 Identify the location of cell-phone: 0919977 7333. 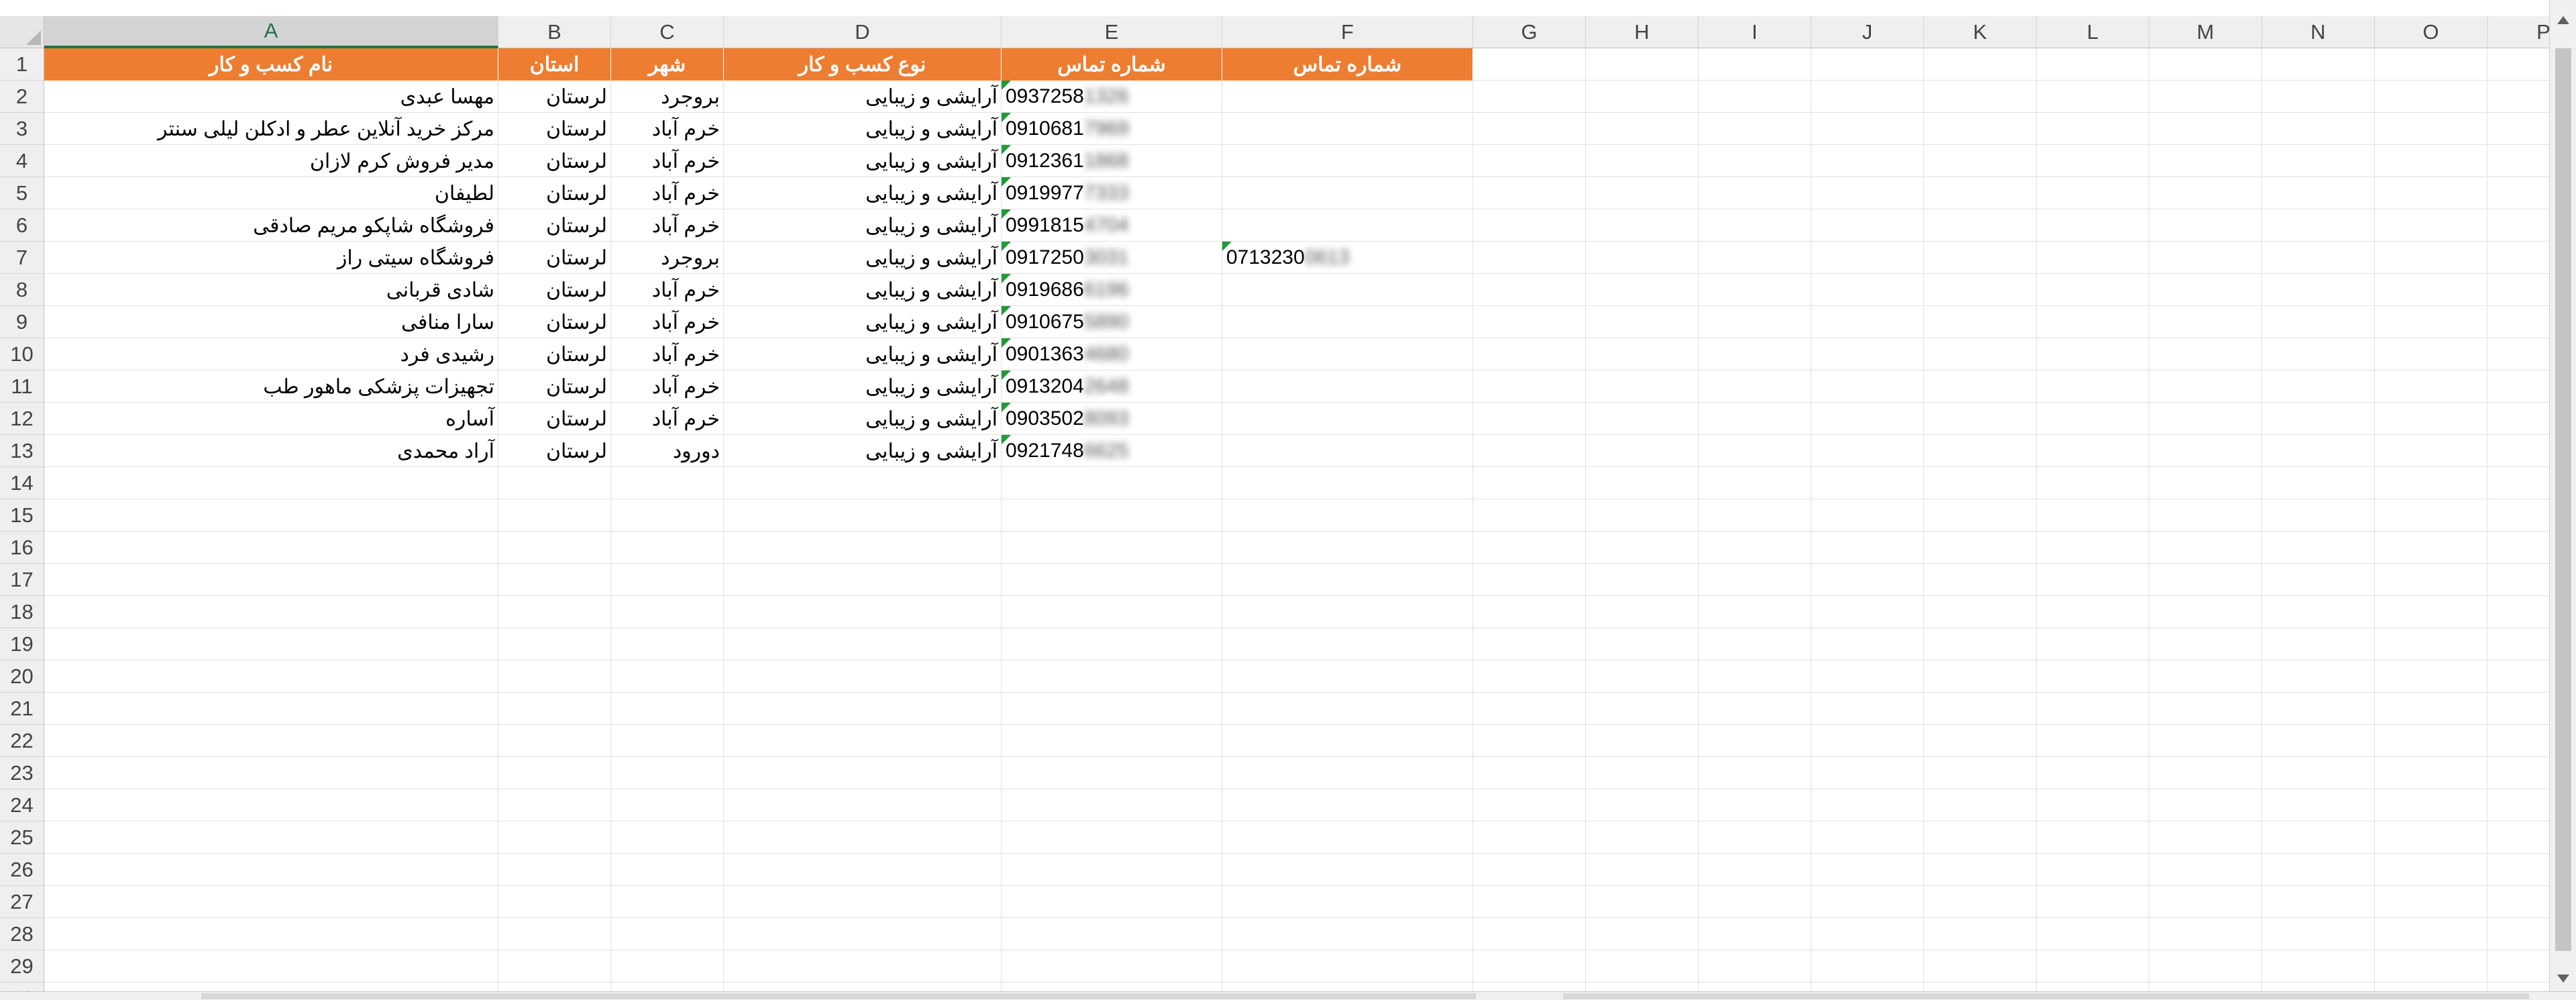
(1112, 193).